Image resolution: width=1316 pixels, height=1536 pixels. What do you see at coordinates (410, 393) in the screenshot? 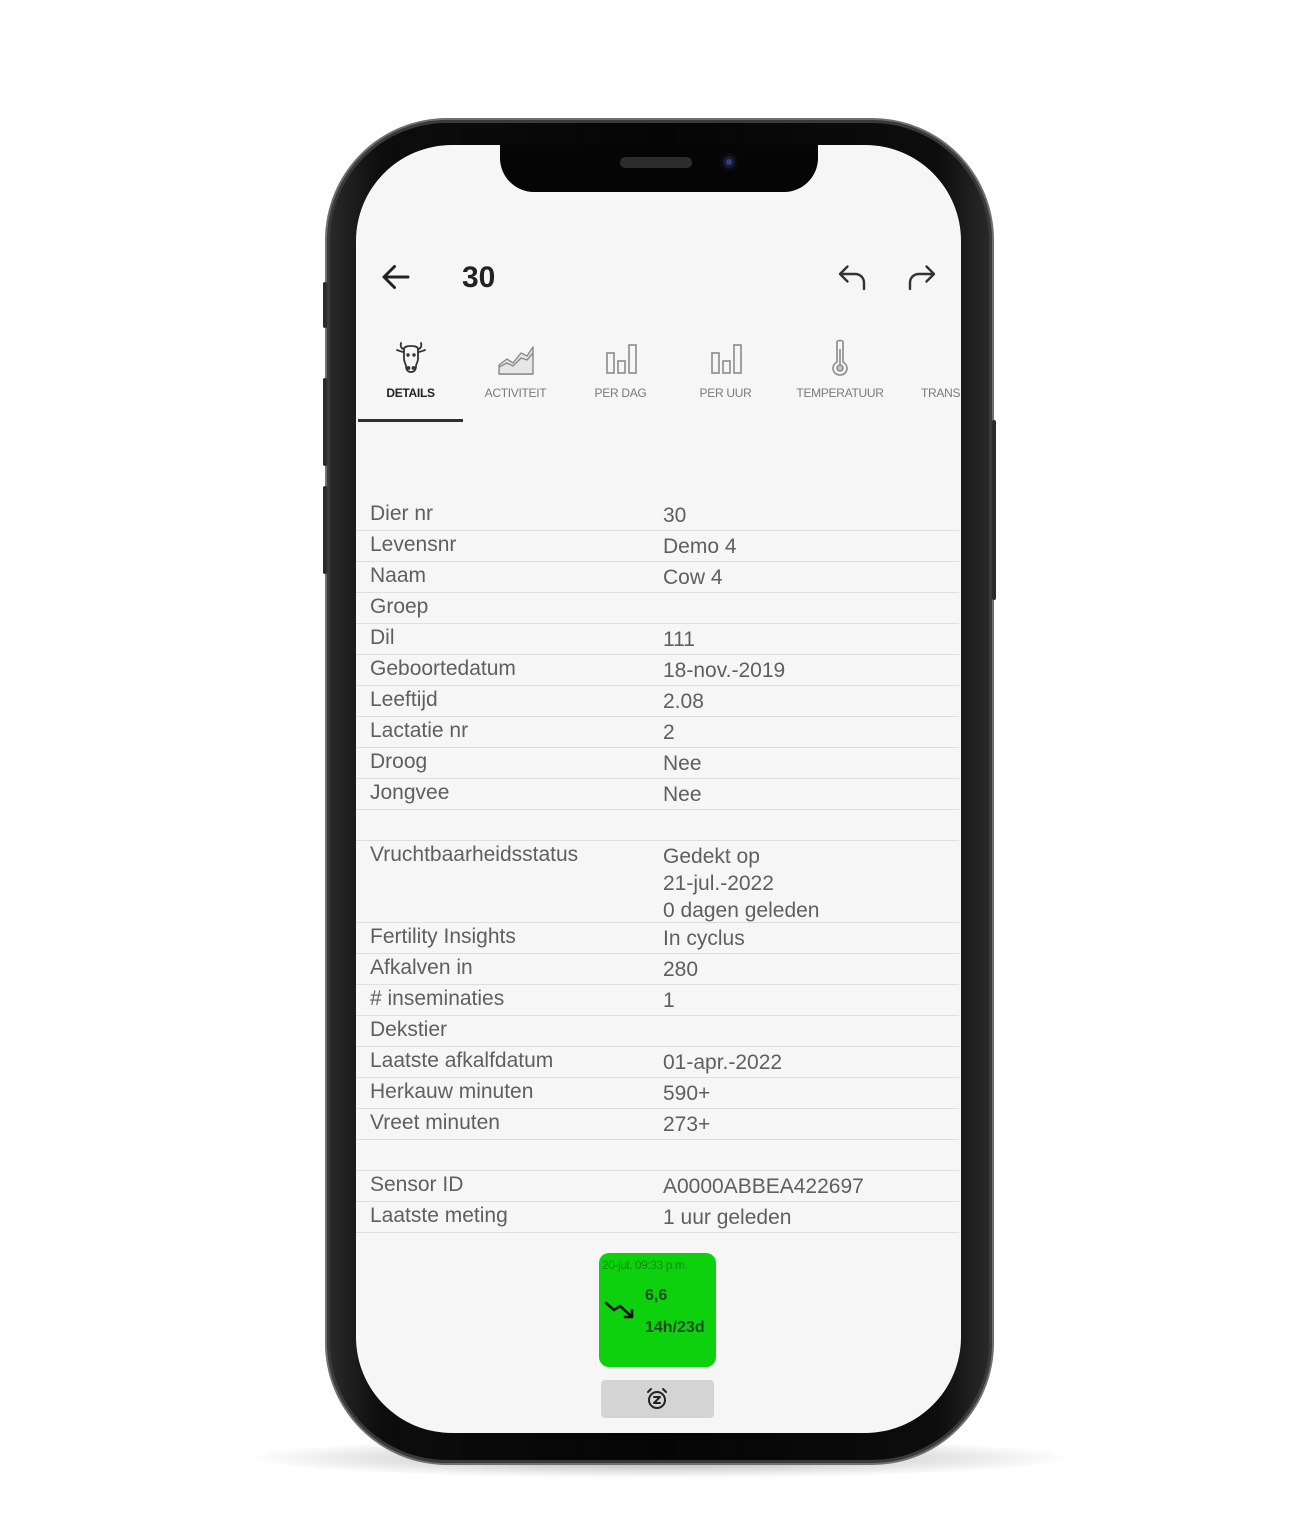
I see `tab-label: DETAILS` at bounding box center [410, 393].